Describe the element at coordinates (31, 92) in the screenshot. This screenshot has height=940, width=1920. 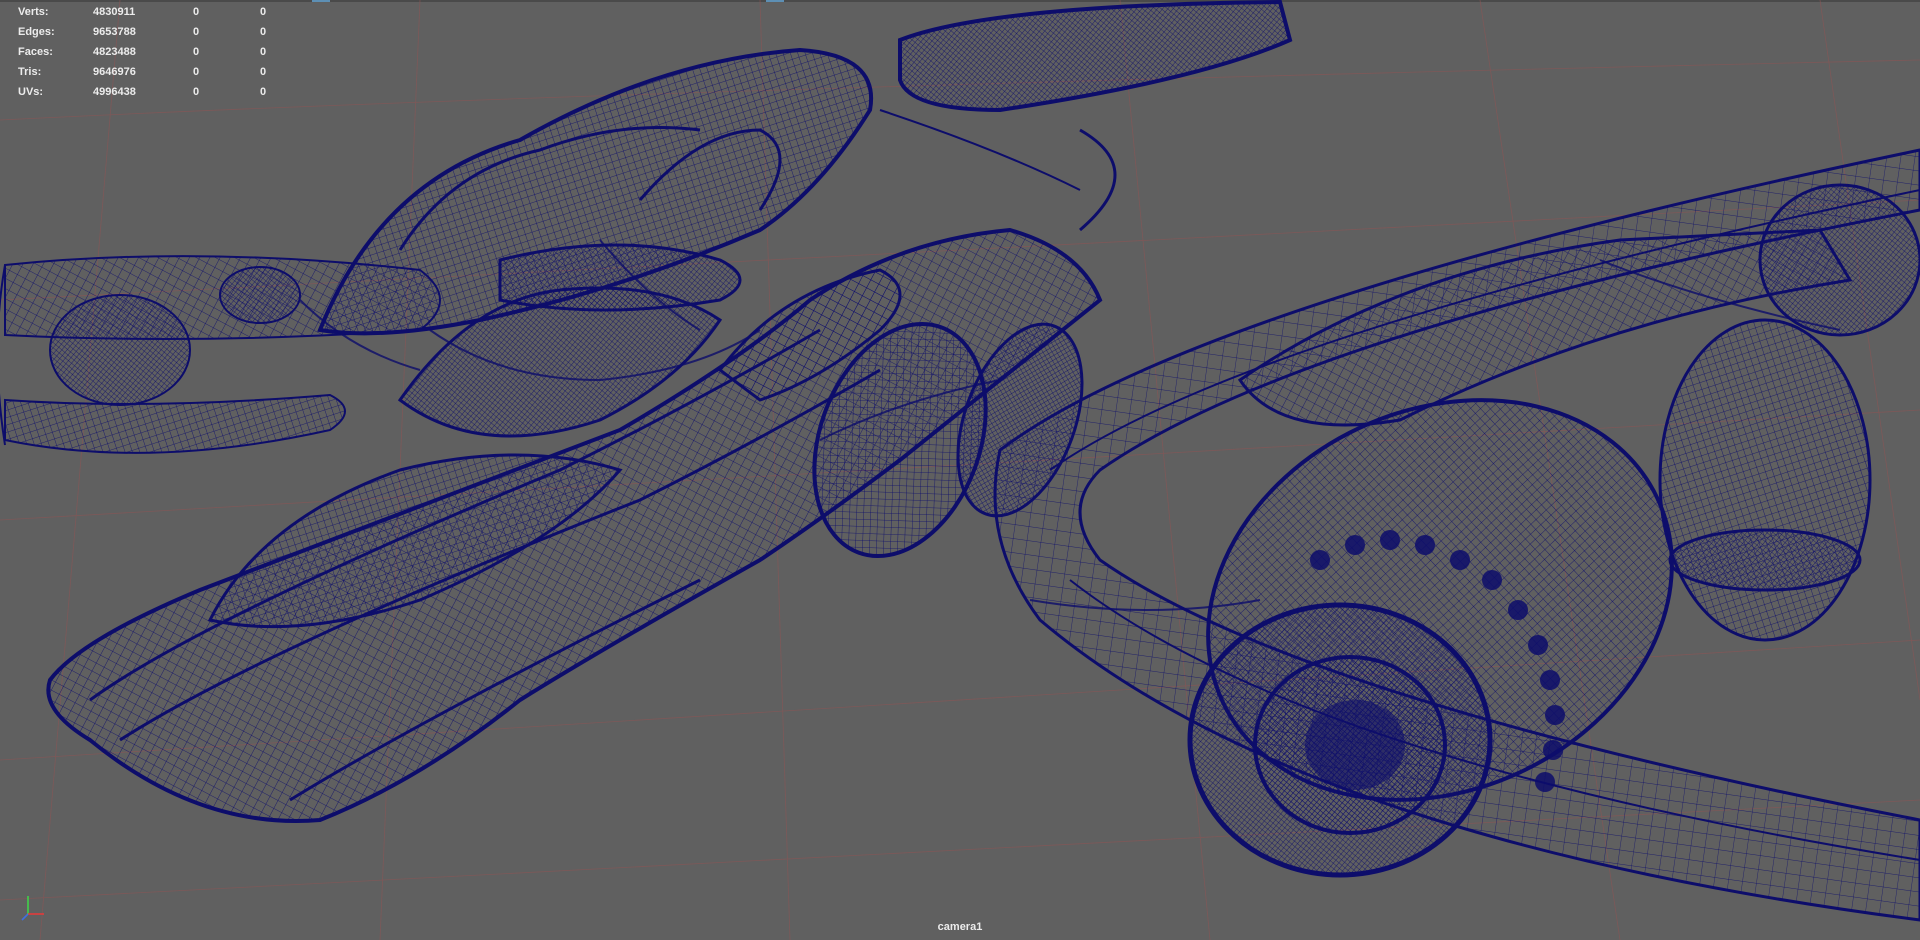
I see `hud-label: UVs:` at that location.